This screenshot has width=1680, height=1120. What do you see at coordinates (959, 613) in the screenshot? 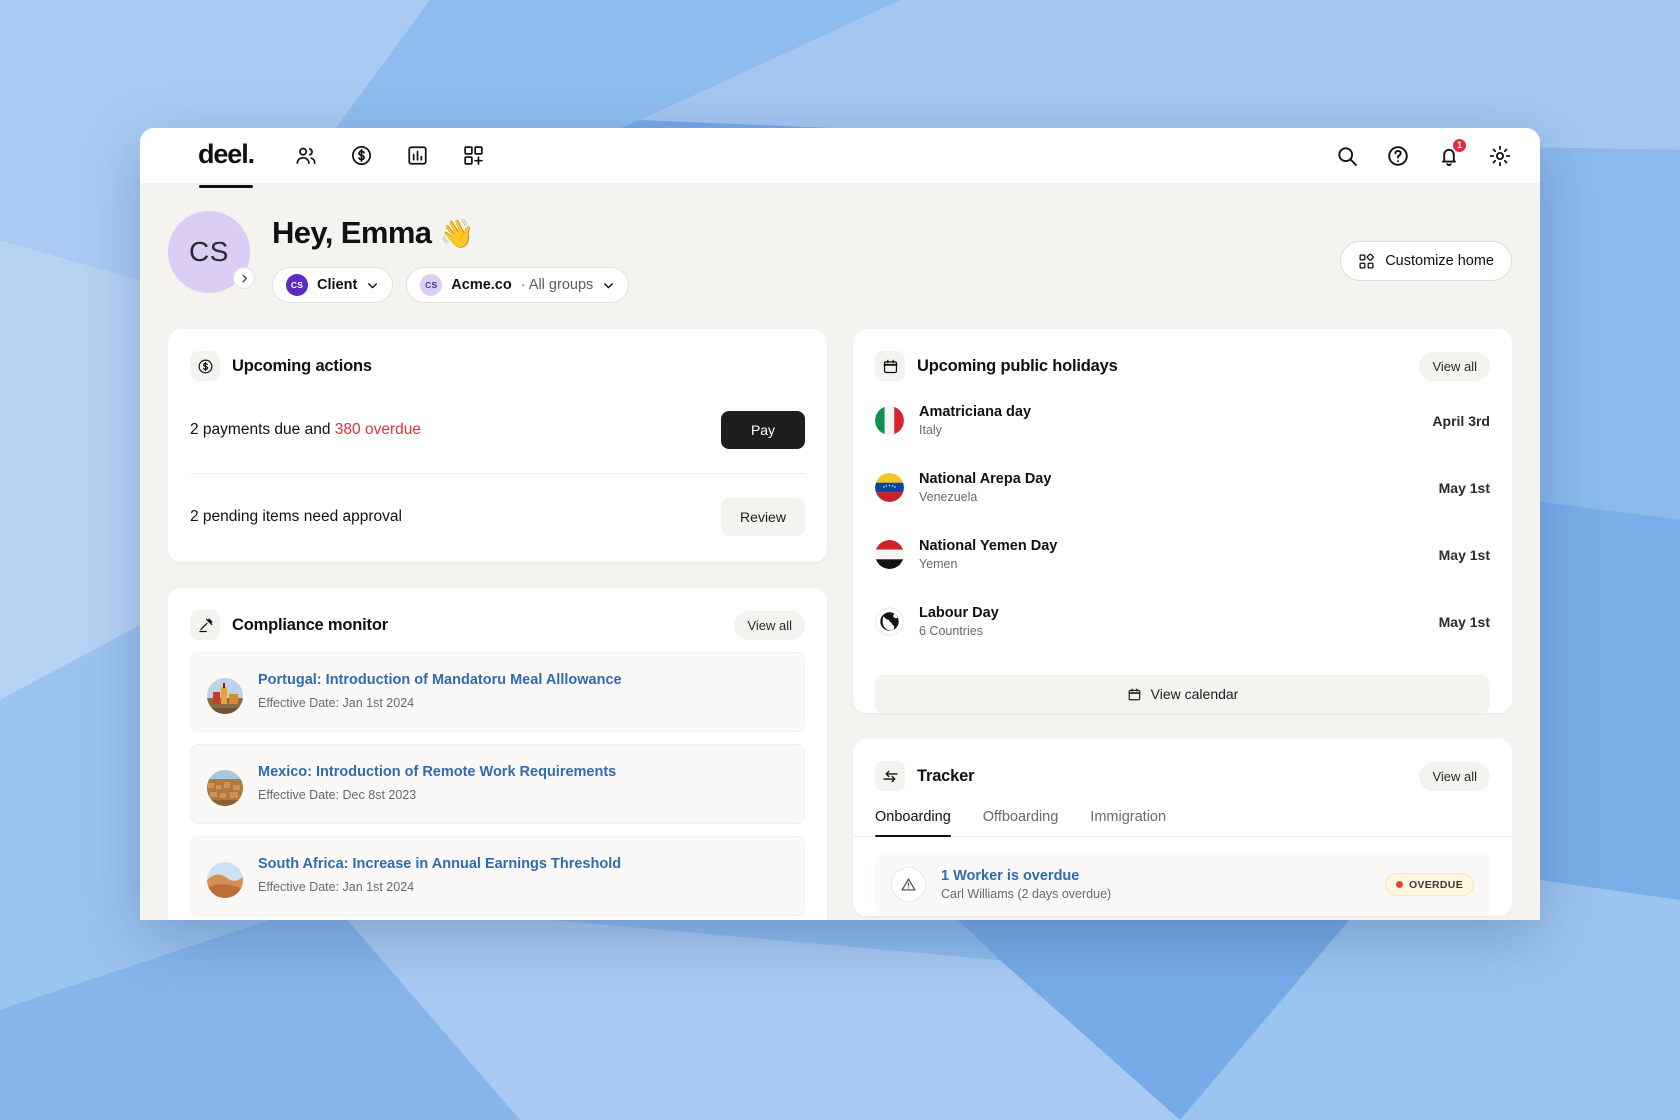
I see `holiday-name: Labour Day` at bounding box center [959, 613].